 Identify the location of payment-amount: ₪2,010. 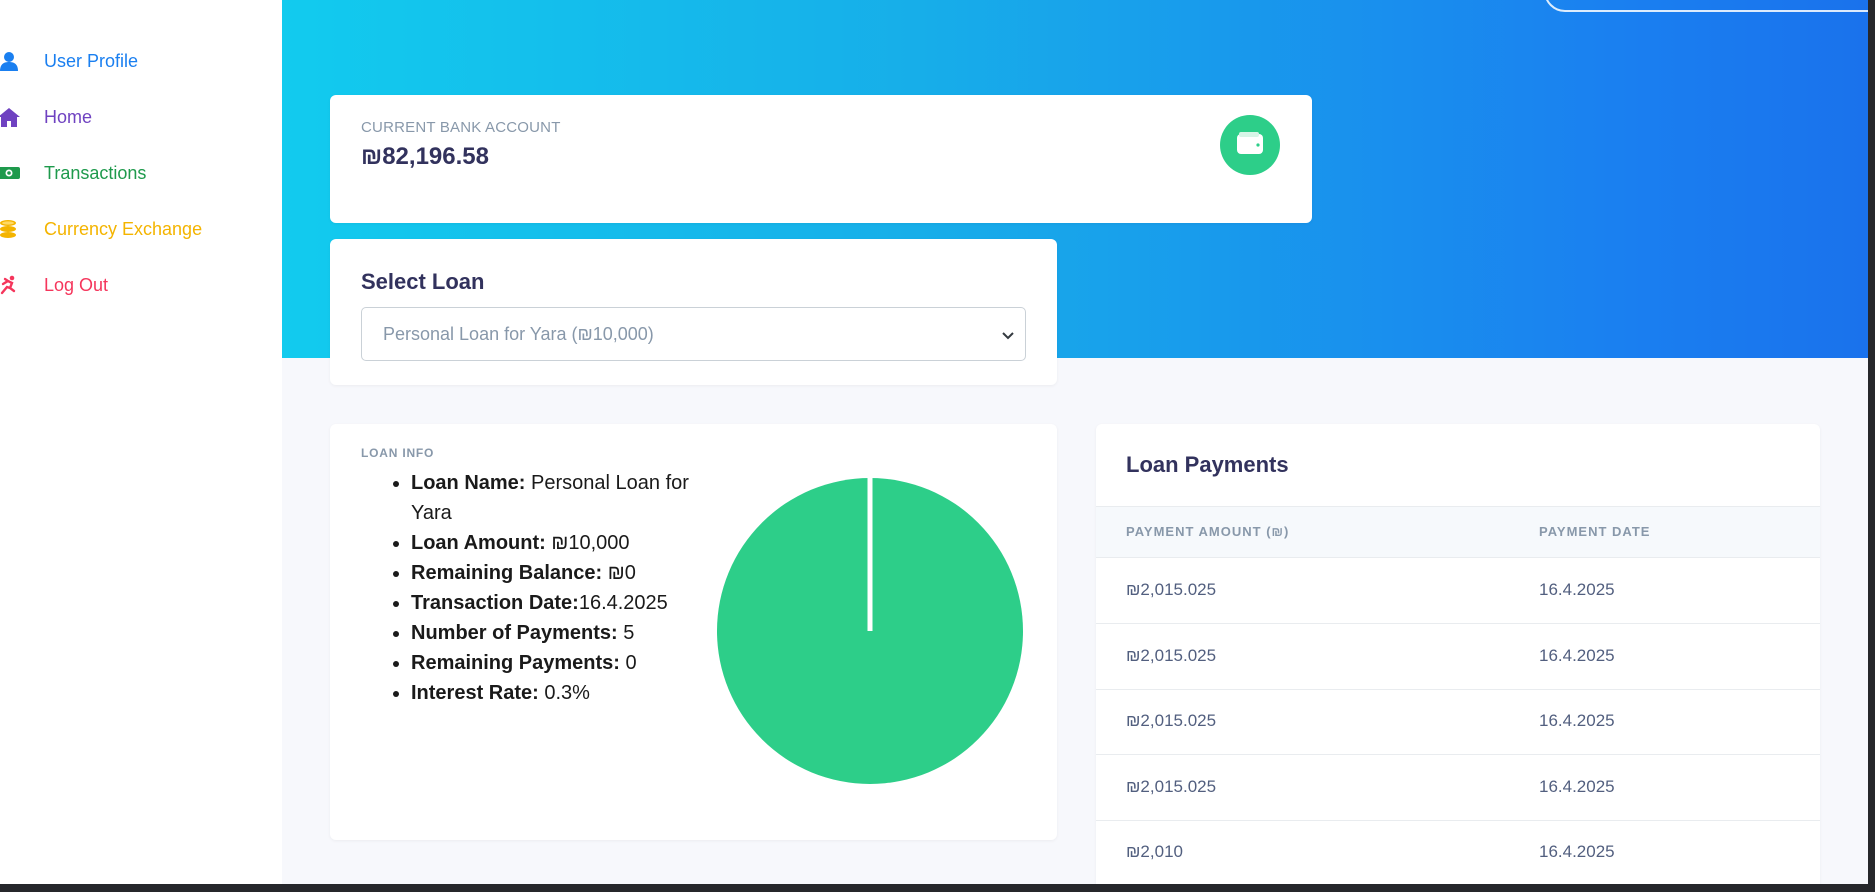
(1154, 851).